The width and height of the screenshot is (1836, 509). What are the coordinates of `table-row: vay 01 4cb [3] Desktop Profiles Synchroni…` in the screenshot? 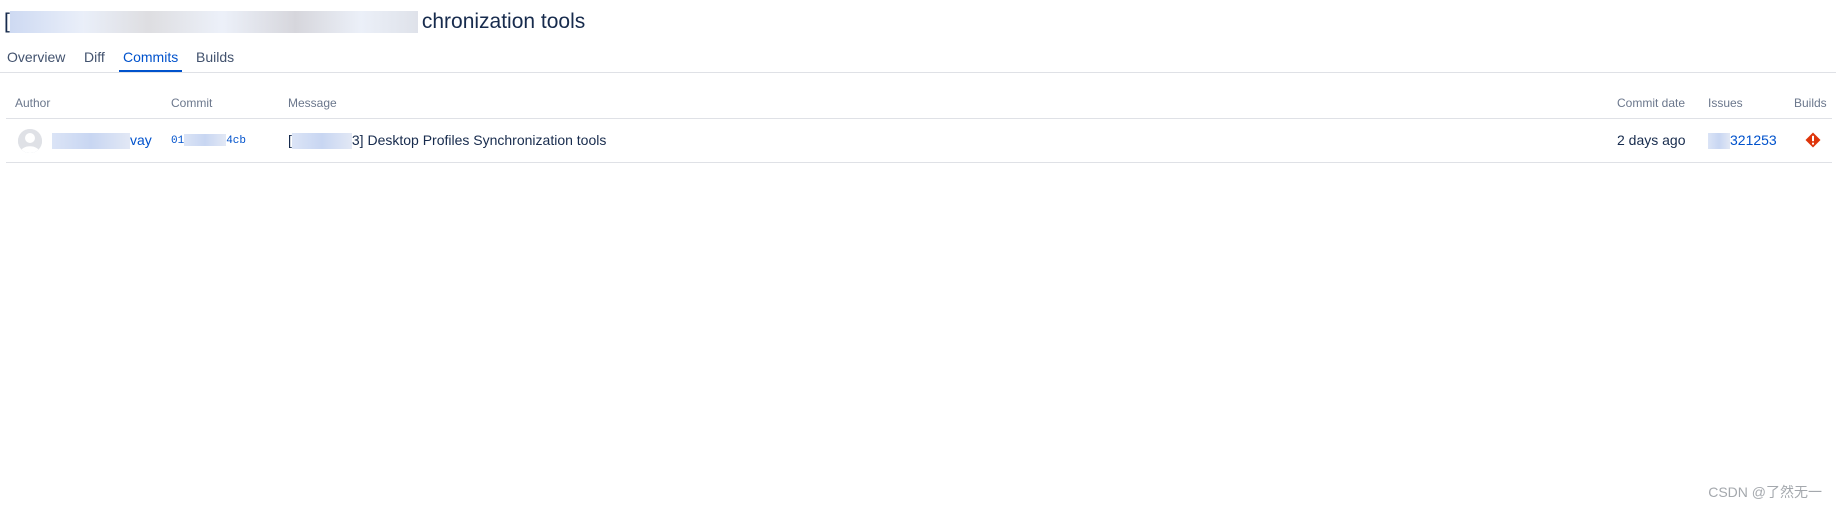 It's located at (919, 141).